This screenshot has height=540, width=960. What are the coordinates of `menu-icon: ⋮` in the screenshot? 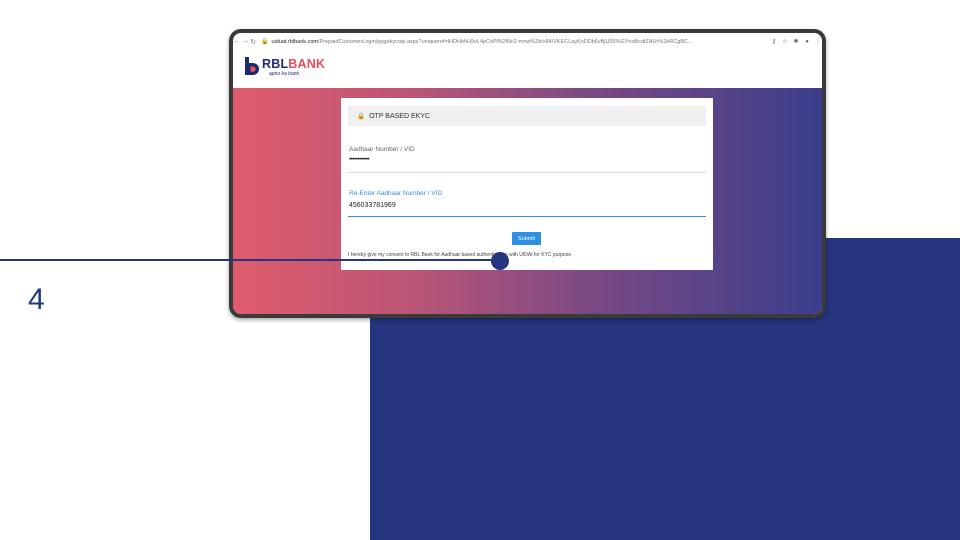 It's located at (818, 41).